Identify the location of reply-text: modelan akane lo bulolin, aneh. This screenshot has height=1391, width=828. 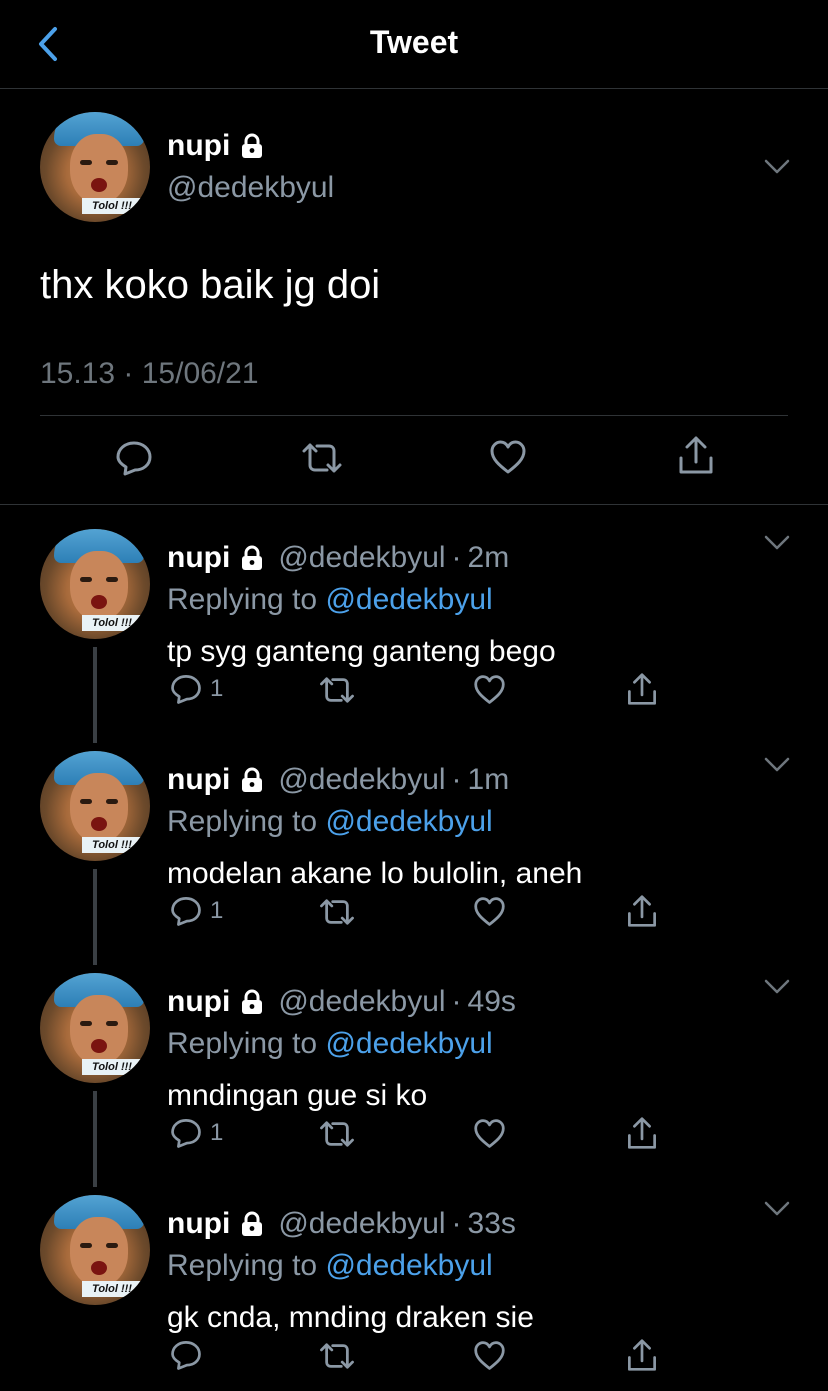
(375, 873).